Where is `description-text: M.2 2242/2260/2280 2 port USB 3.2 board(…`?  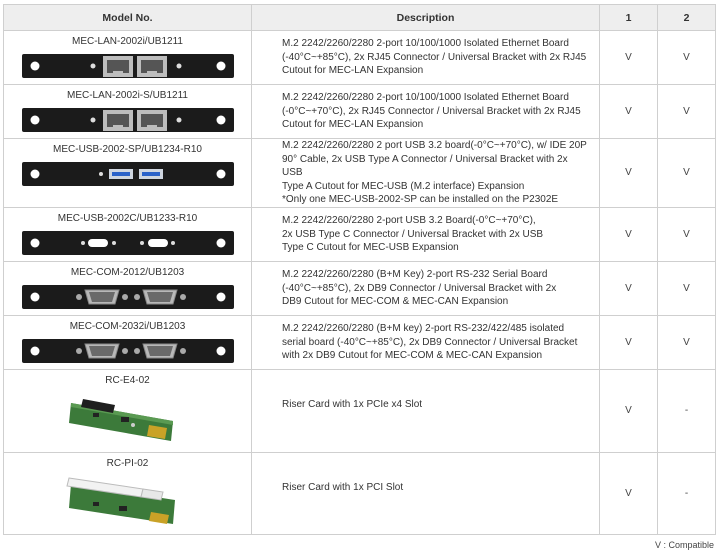 description-text: M.2 2242/2260/2280 2 port USB 3.2 board(… is located at coordinates (434, 173).